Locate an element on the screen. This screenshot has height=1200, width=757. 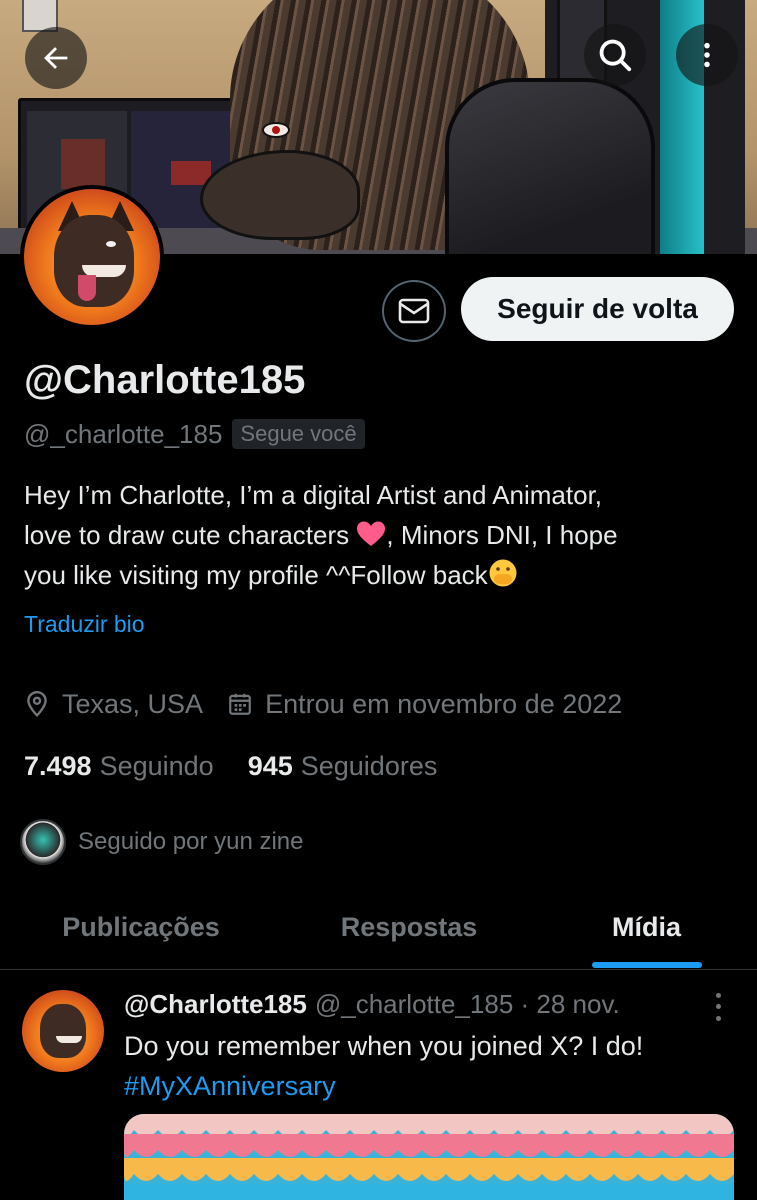
profile-joined-date: Entrou em novembro de 2022 is located at coordinates (444, 703).